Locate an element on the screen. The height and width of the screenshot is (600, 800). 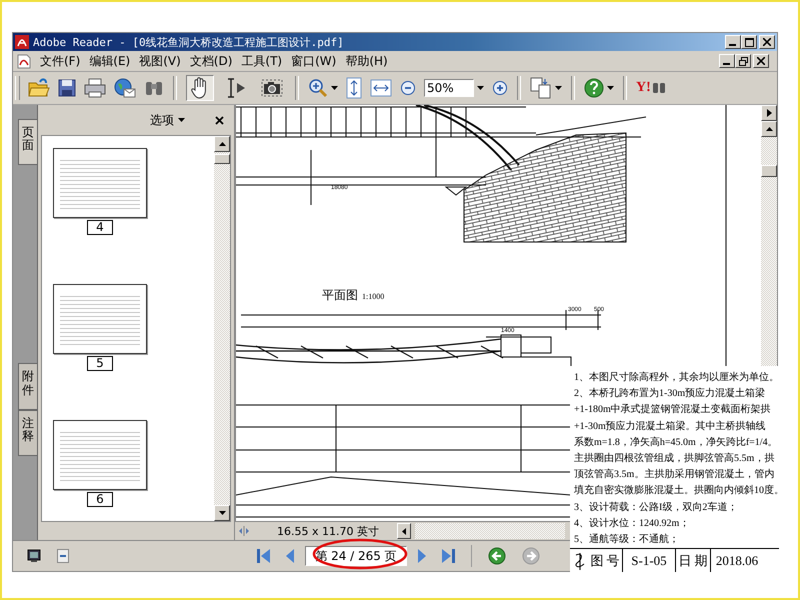
title-block-cell: S-1-05 is located at coordinates (649, 560).